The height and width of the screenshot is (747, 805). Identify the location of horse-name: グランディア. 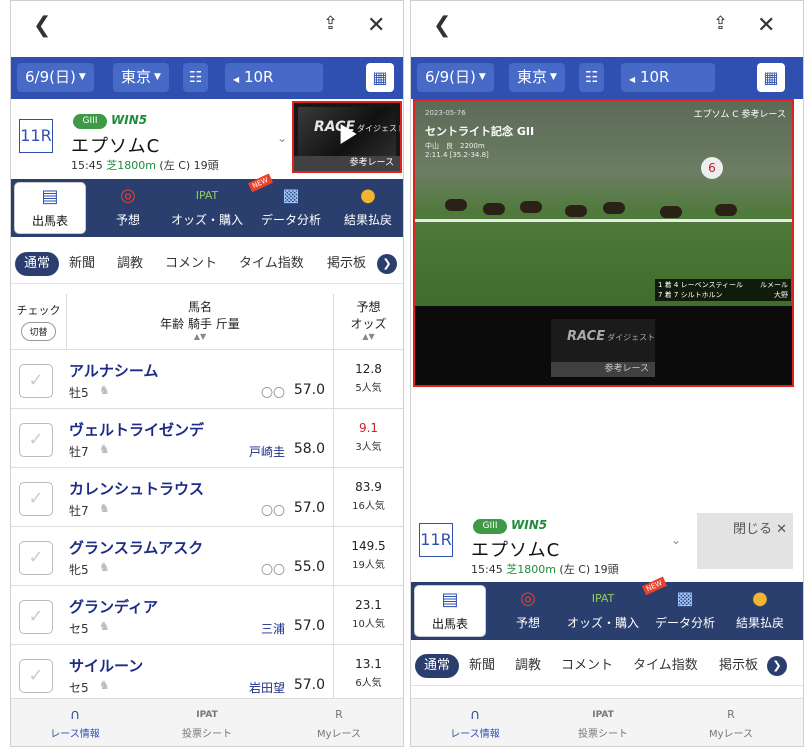
(113, 606).